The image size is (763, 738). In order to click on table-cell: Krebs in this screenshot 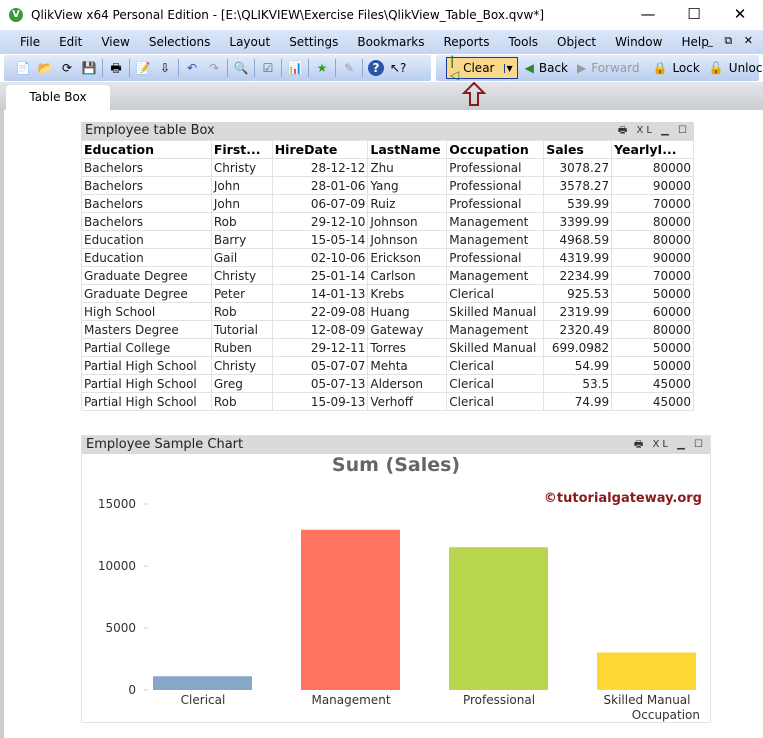, I will do `click(407, 293)`.